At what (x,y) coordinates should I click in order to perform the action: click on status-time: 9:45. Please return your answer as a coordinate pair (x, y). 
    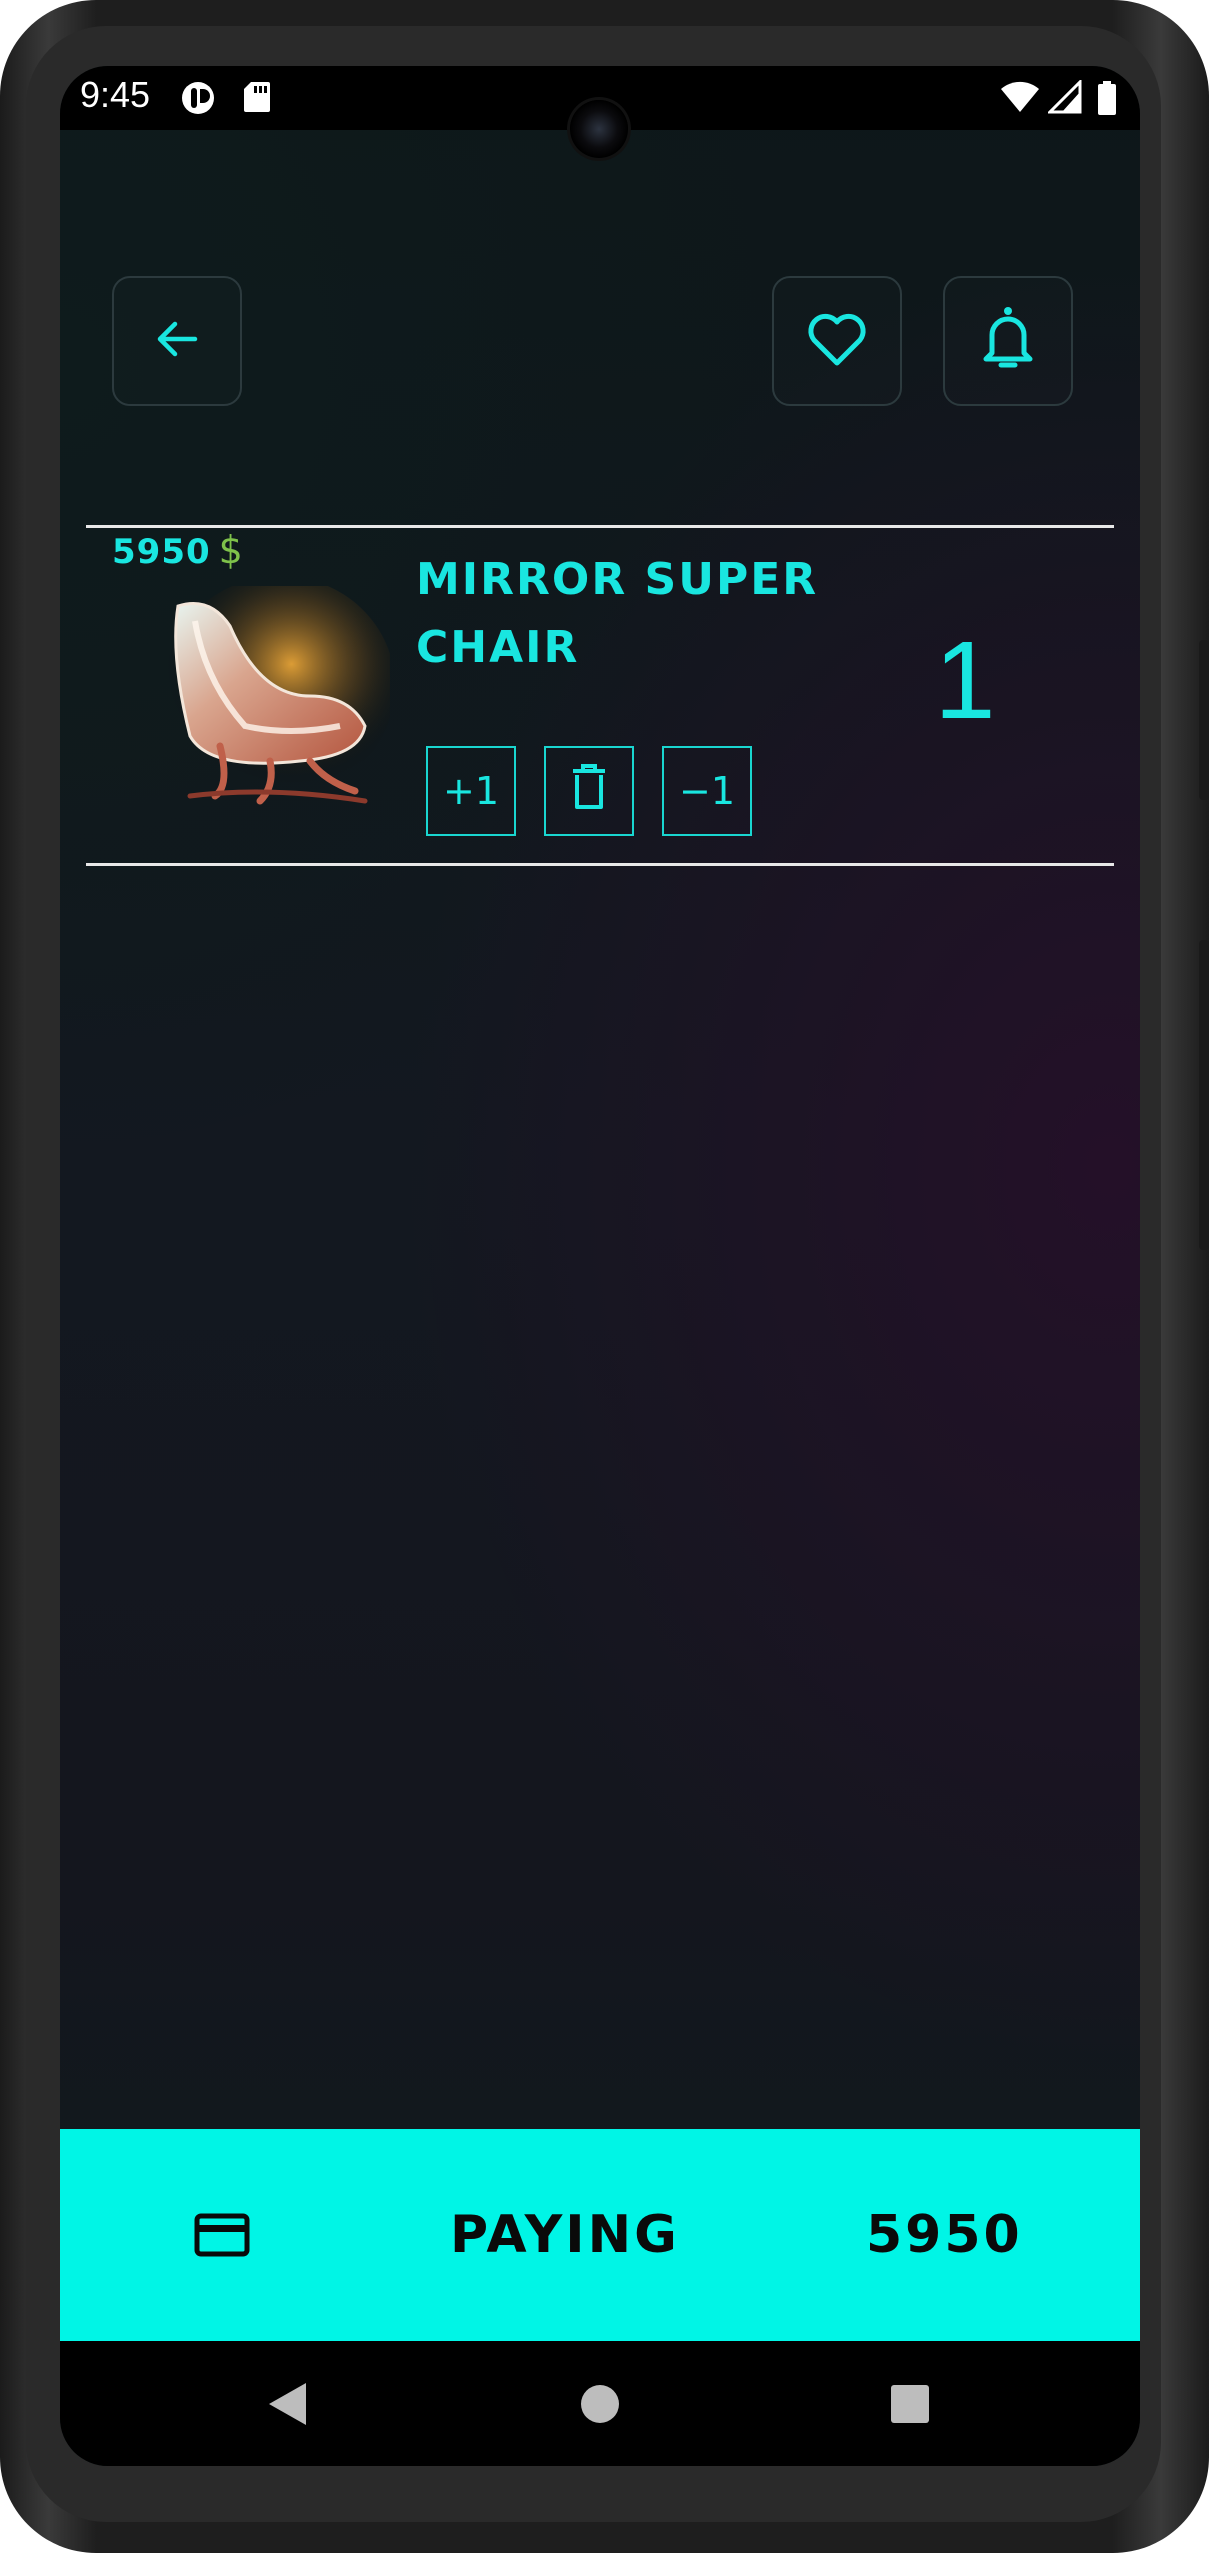
    Looking at the image, I should click on (115, 94).